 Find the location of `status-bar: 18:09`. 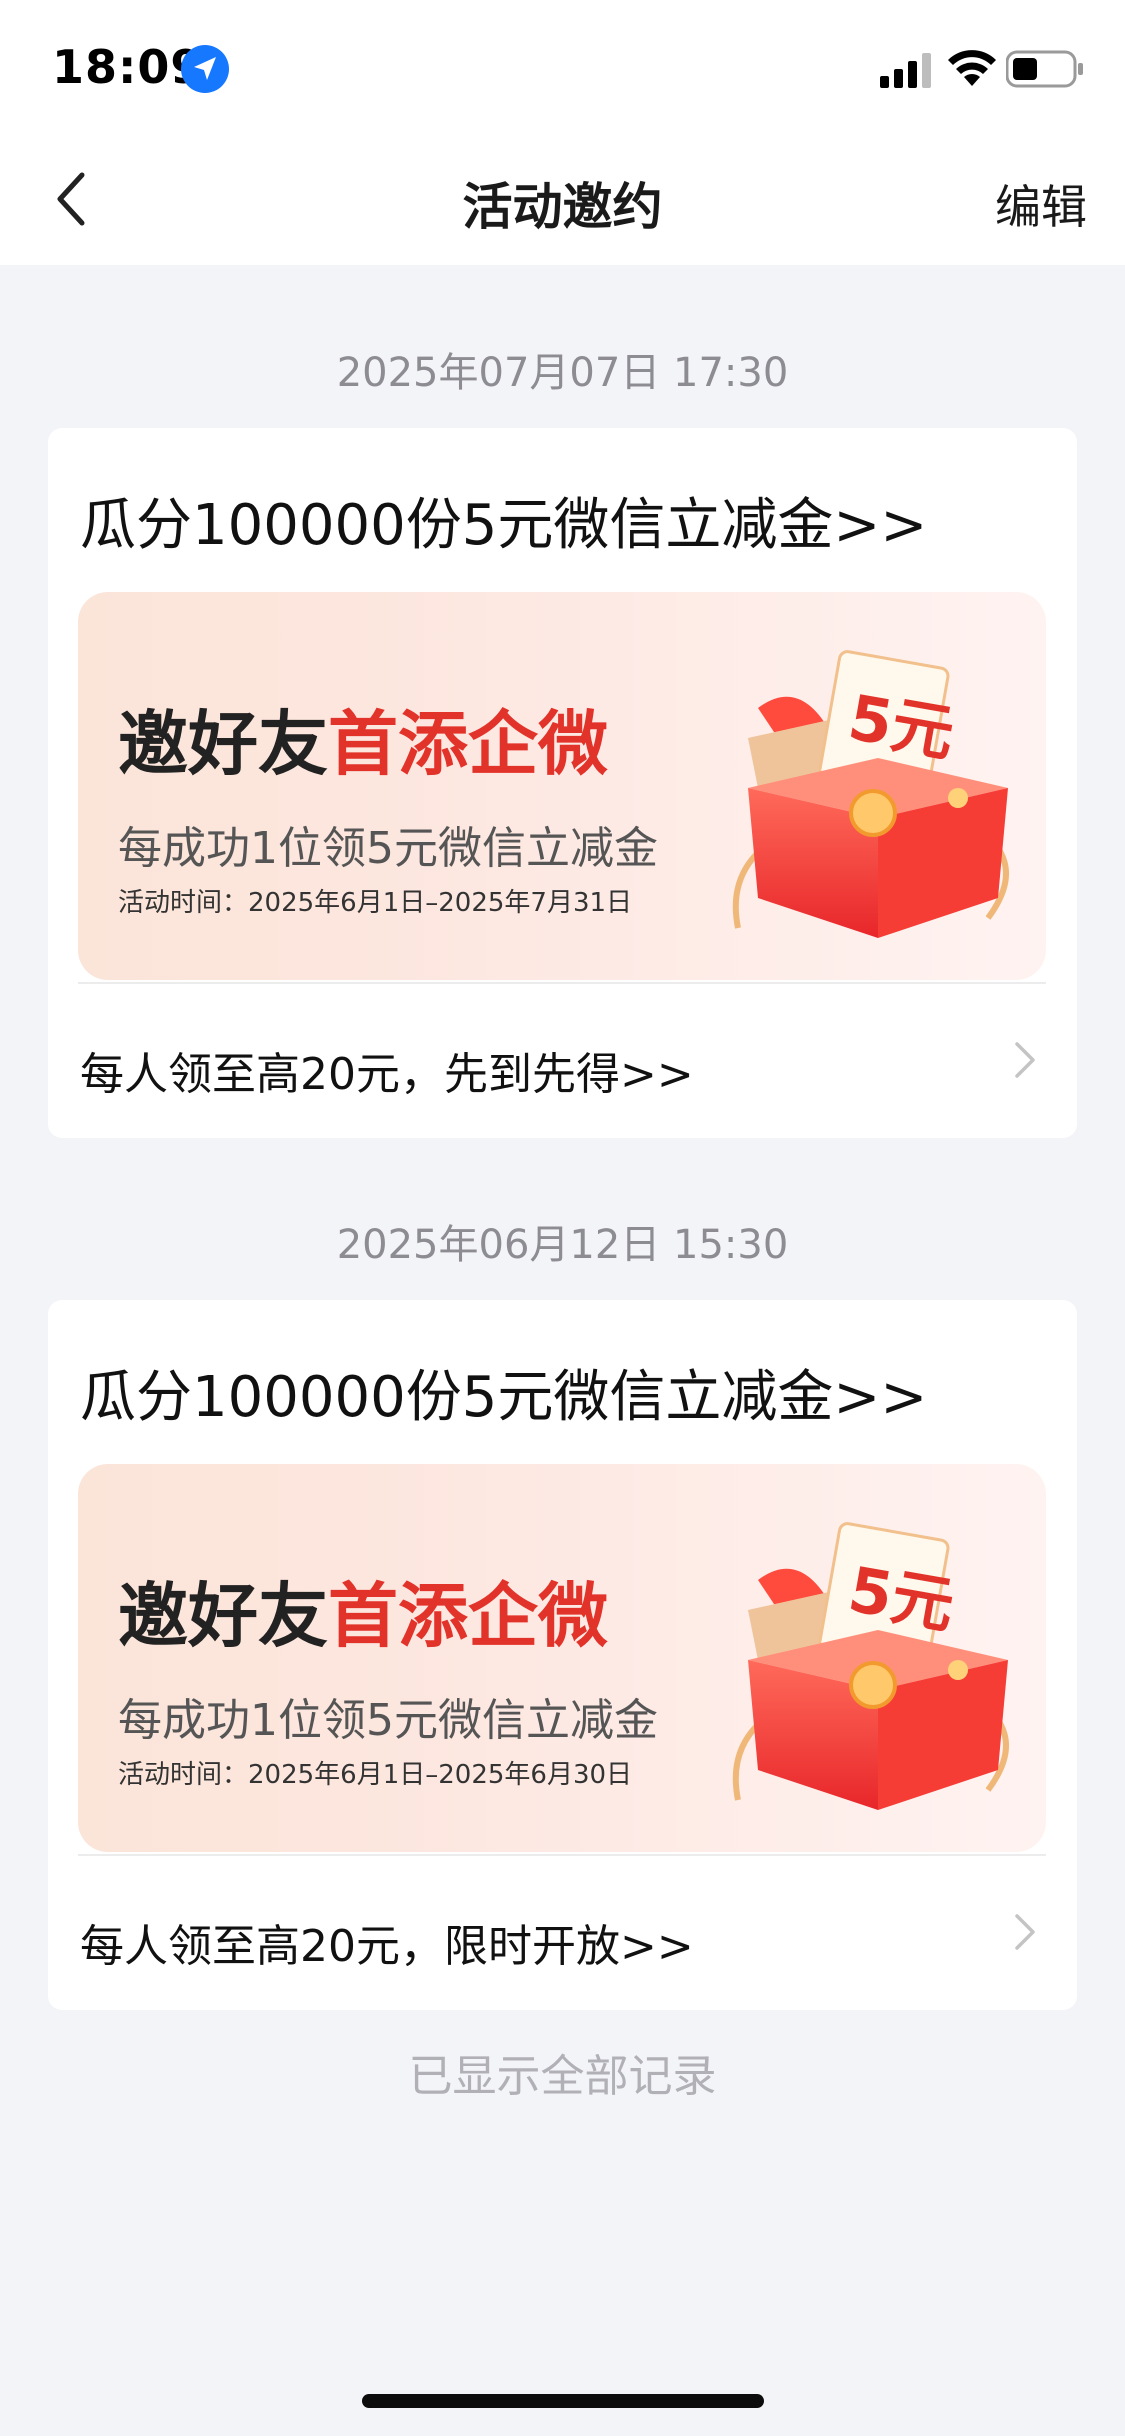

status-bar: 18:09 is located at coordinates (562, 67).